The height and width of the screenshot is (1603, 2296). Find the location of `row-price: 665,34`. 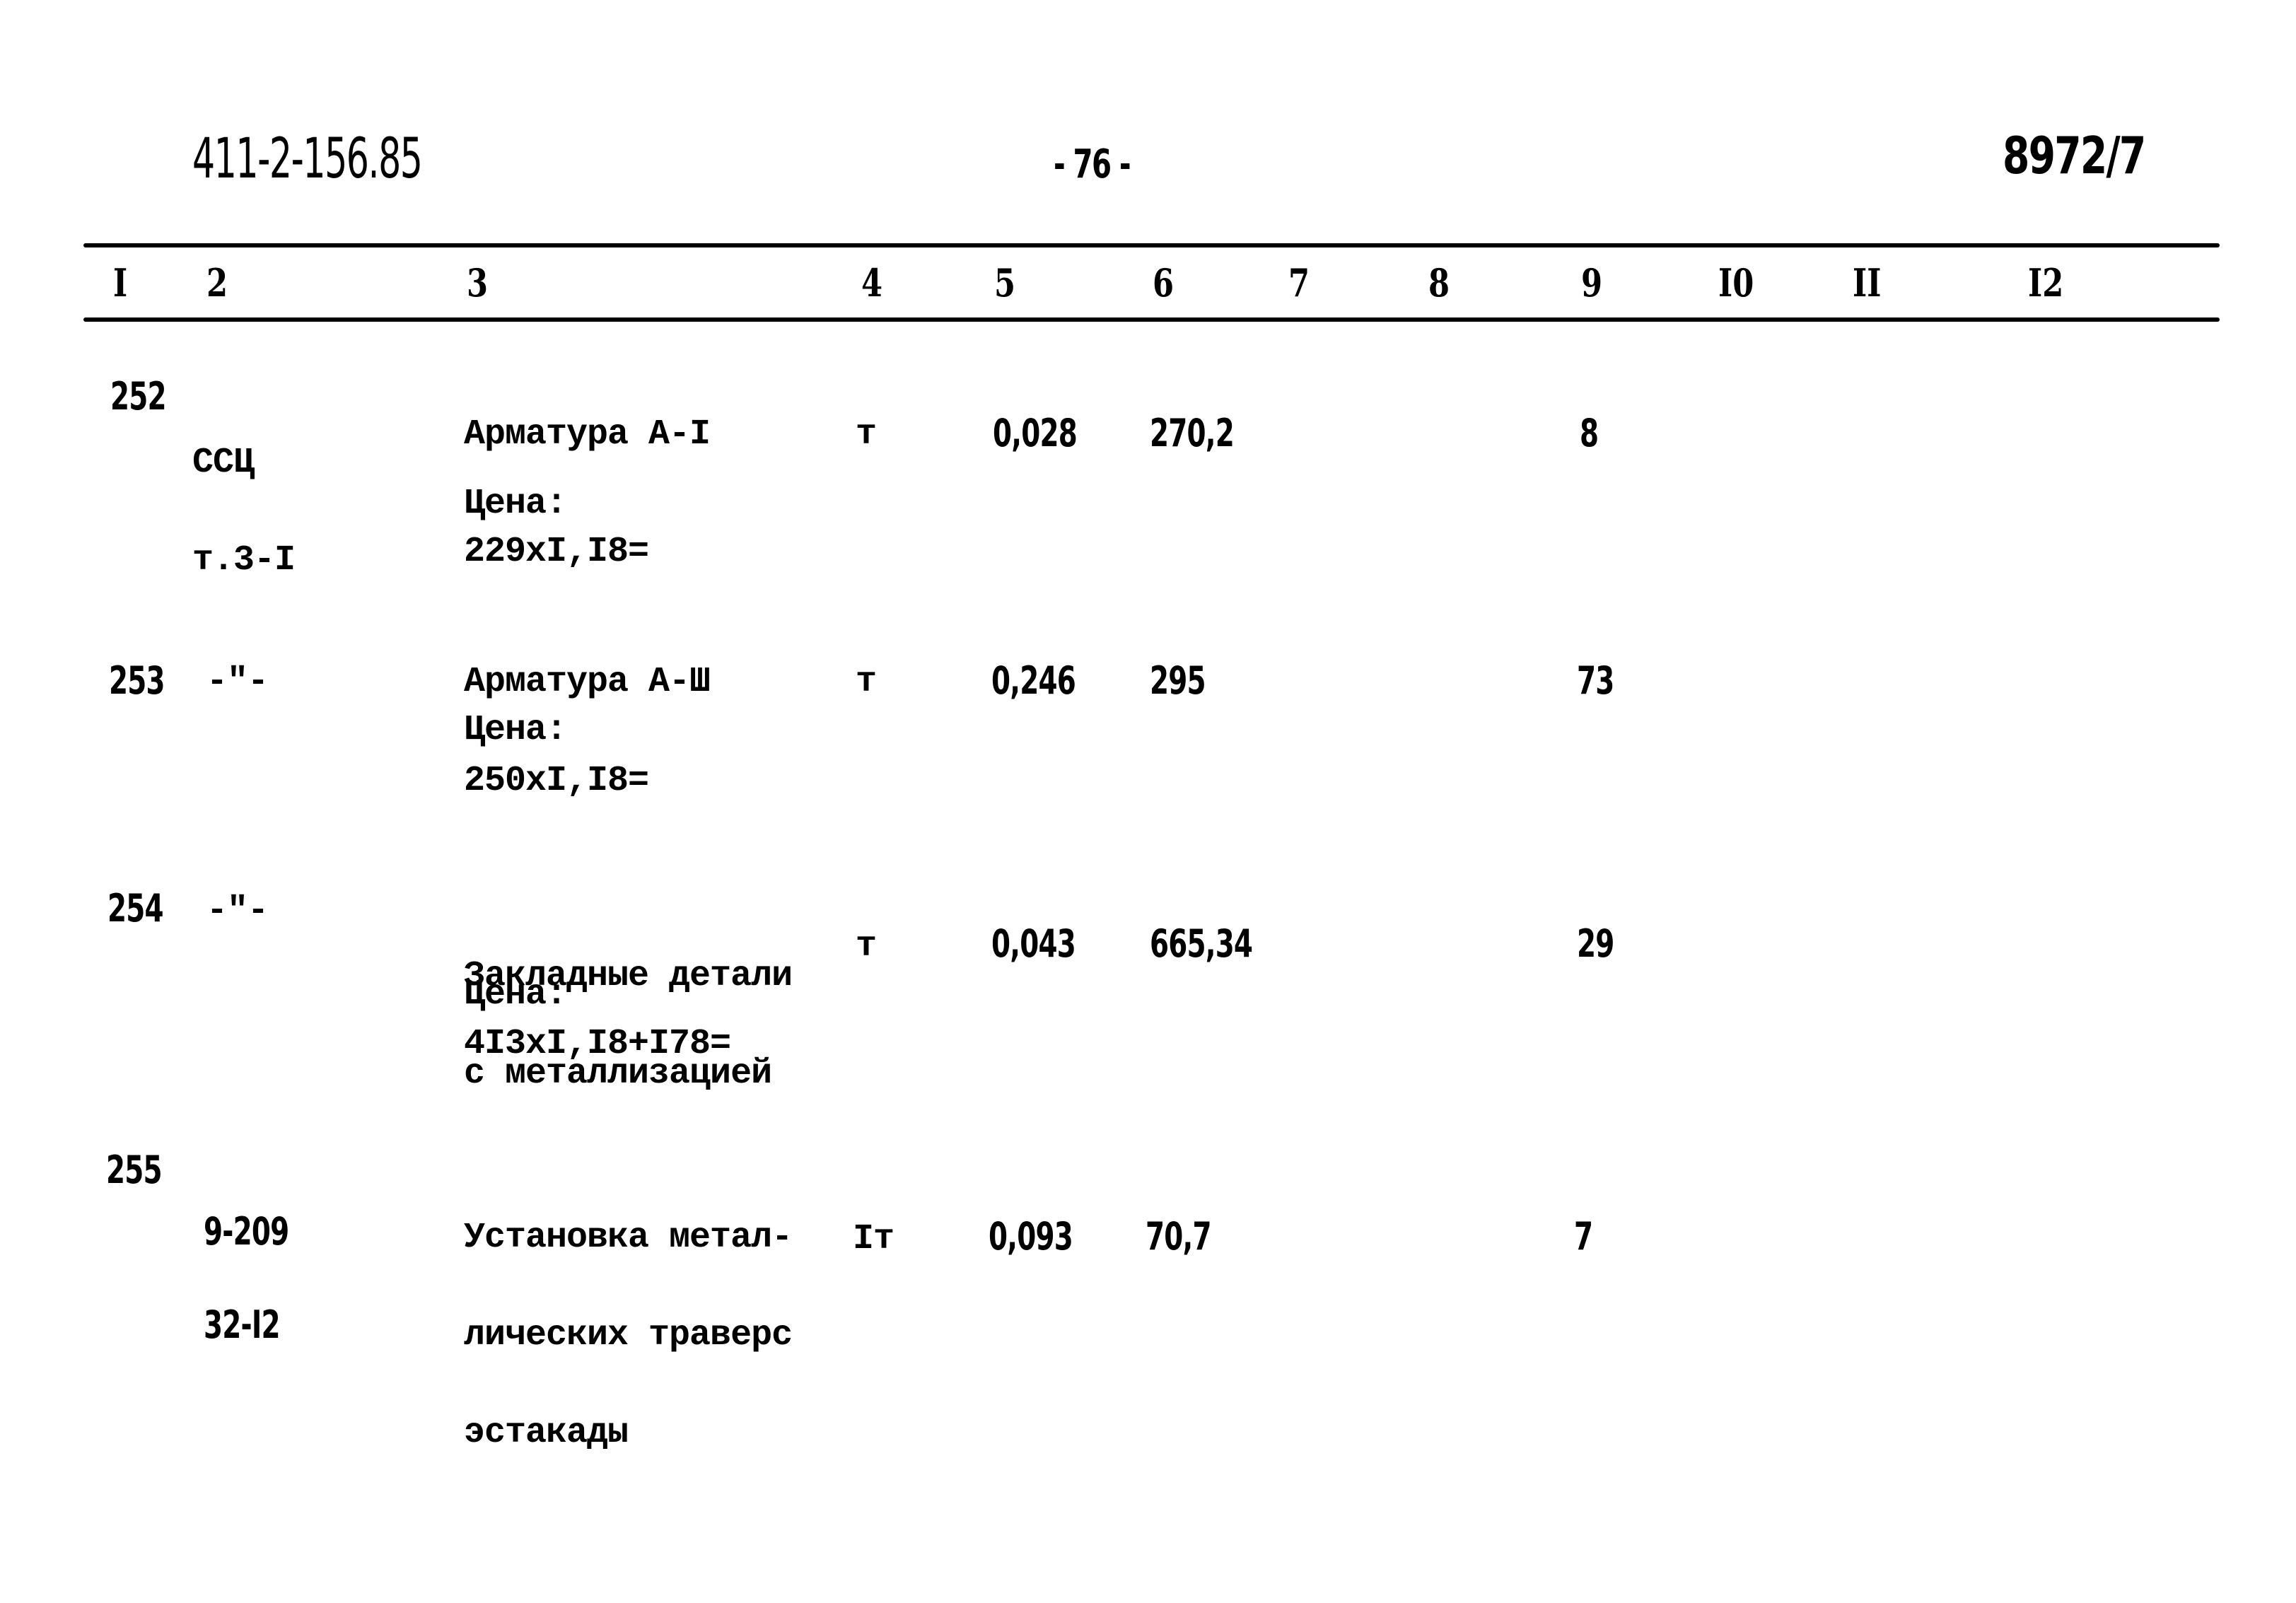

row-price: 665,34 is located at coordinates (1202, 944).